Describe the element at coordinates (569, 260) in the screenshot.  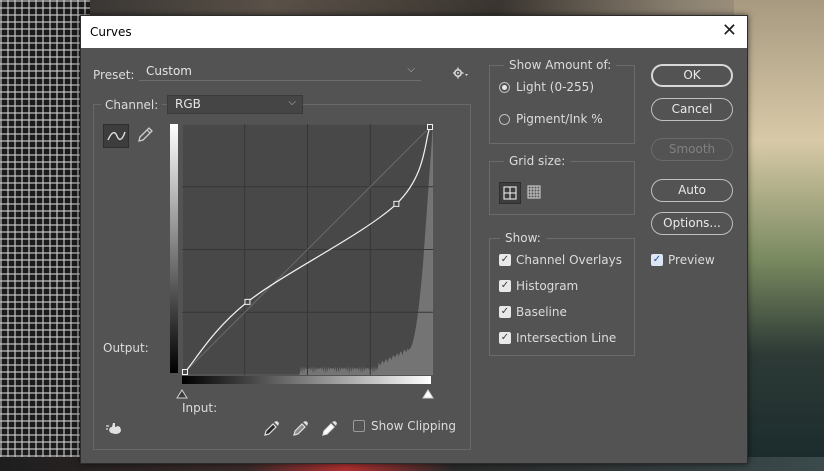
I see `channel-overlays-label: Channel Overlays` at that location.